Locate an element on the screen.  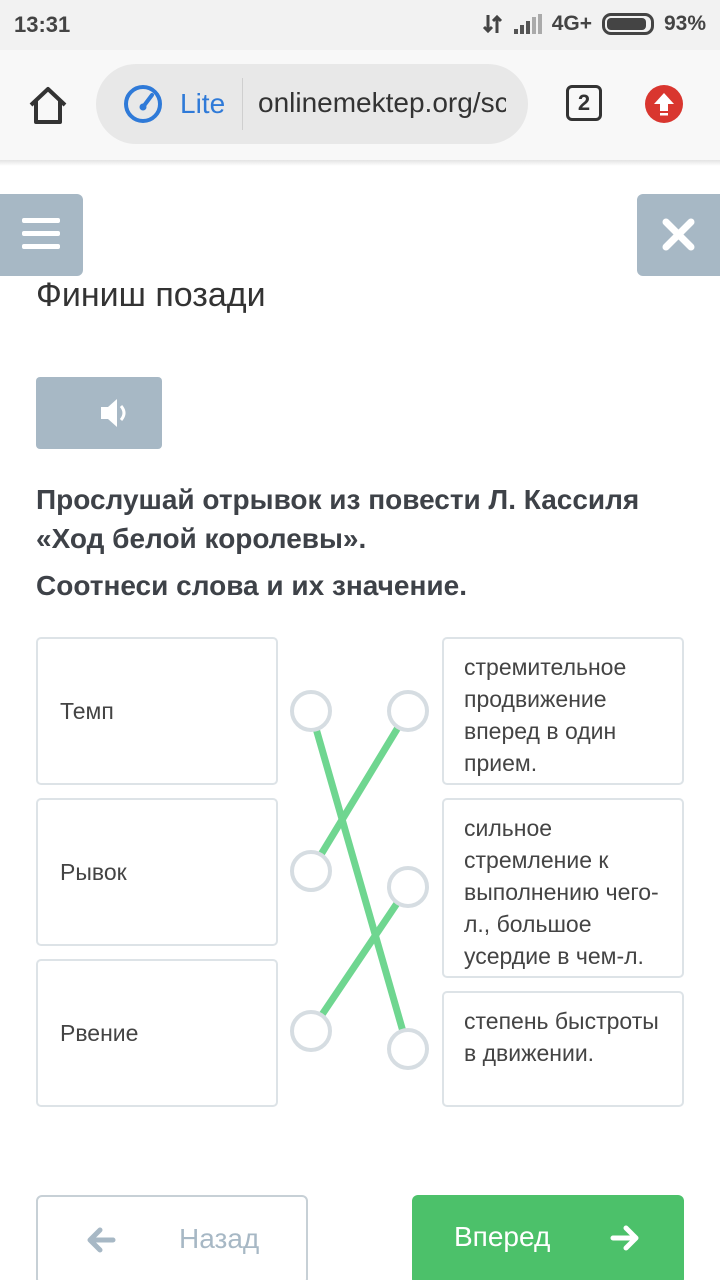
update-button is located at coordinates (664, 104).